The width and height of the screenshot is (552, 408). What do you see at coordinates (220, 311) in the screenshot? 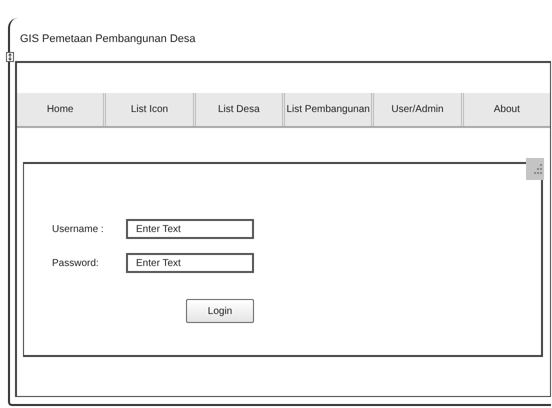
I see `login-button: Login` at bounding box center [220, 311].